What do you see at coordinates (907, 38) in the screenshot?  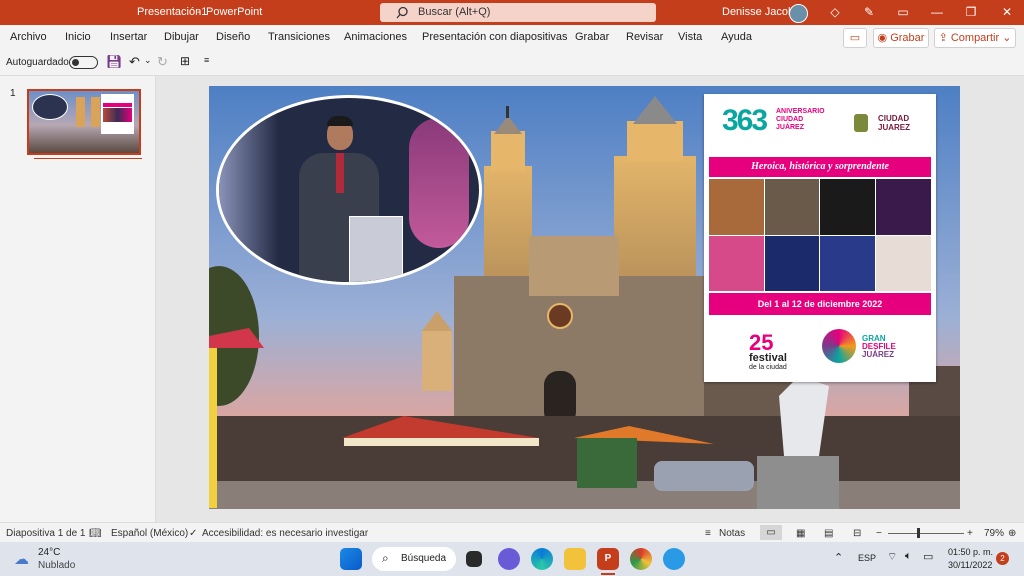 I see `record-label: Grabar` at bounding box center [907, 38].